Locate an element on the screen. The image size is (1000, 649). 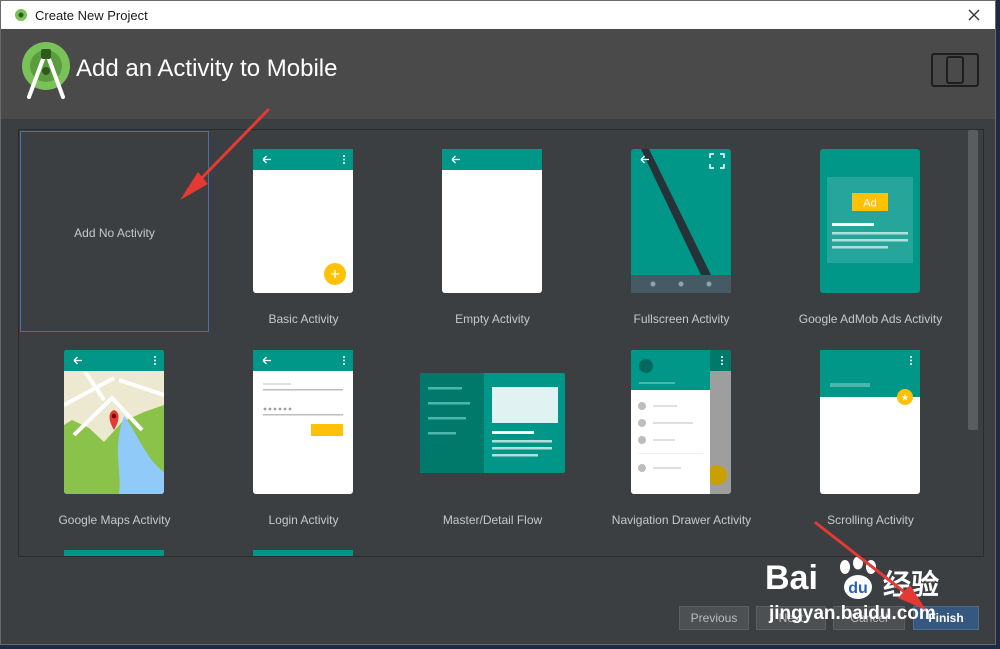
title-bar: Create New Project is located at coordinates (498, 15).